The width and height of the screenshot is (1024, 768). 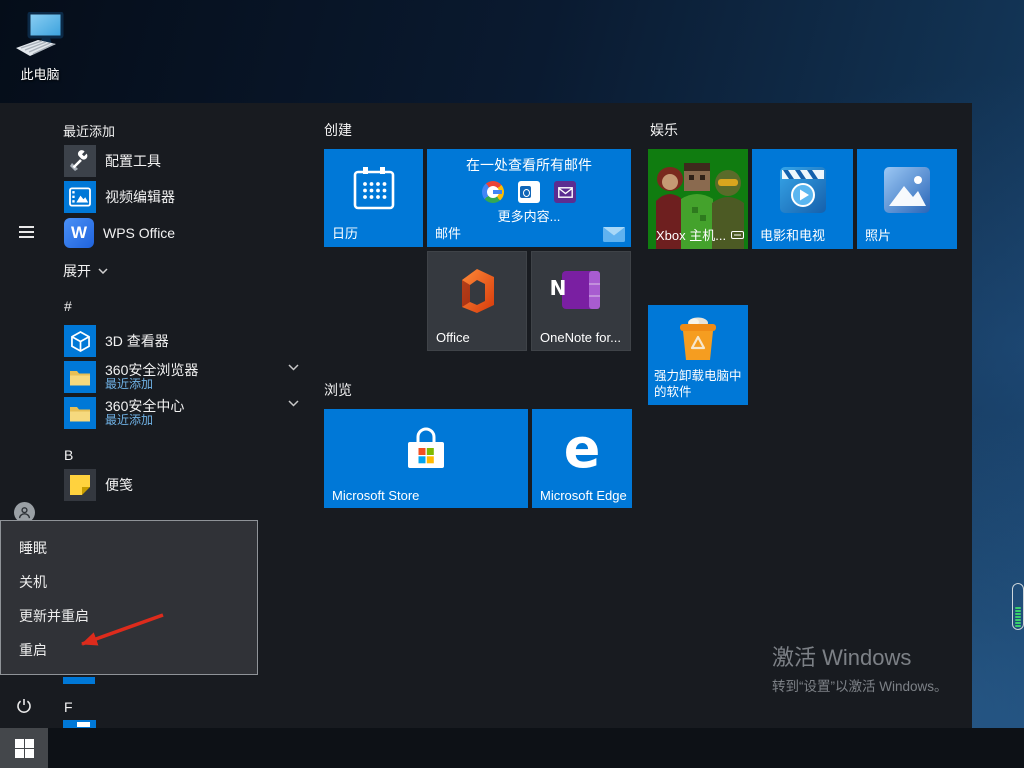 I want to click on tile-label: 照片, so click(x=878, y=235).